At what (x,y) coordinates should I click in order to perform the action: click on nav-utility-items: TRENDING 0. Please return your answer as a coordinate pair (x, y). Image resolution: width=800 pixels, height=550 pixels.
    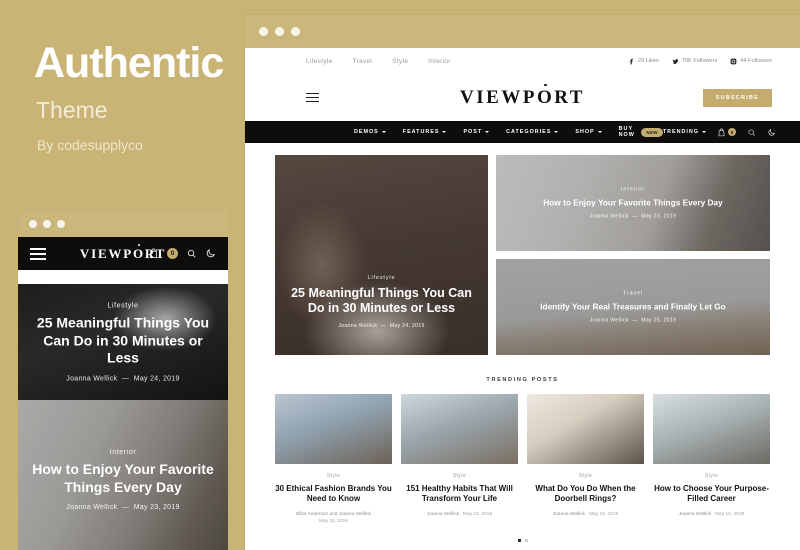
    Looking at the image, I should click on (719, 132).